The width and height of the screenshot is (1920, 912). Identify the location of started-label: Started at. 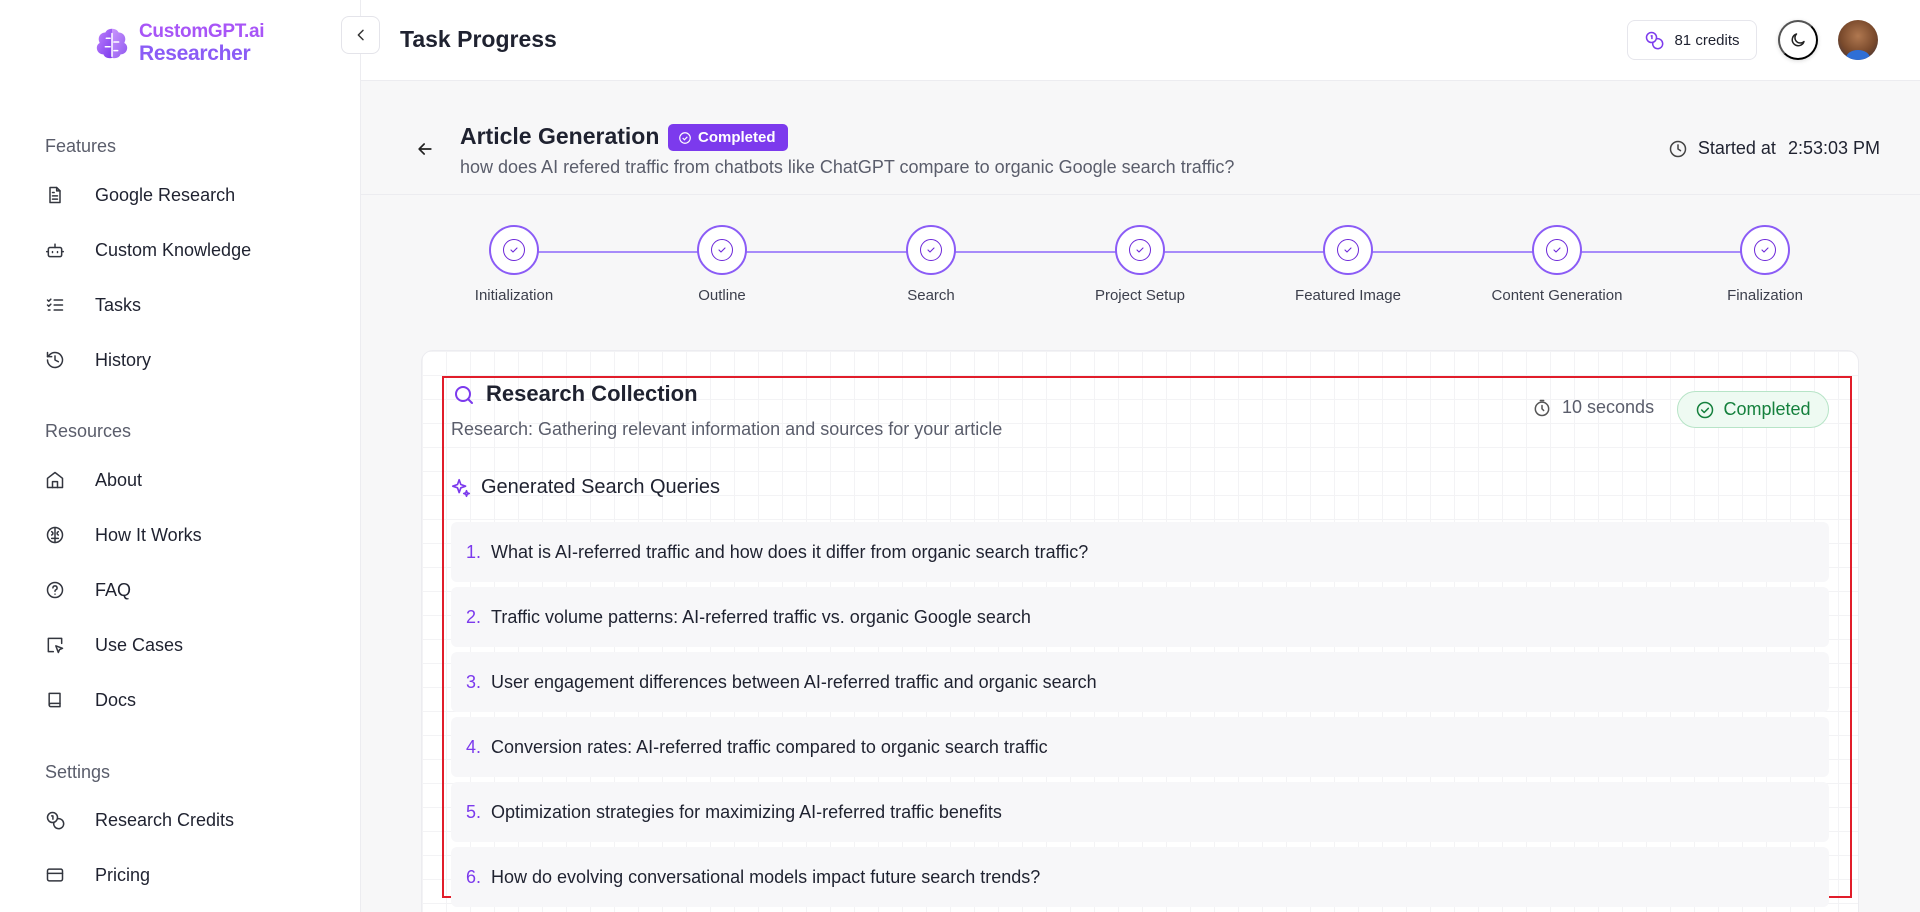
(1736, 148).